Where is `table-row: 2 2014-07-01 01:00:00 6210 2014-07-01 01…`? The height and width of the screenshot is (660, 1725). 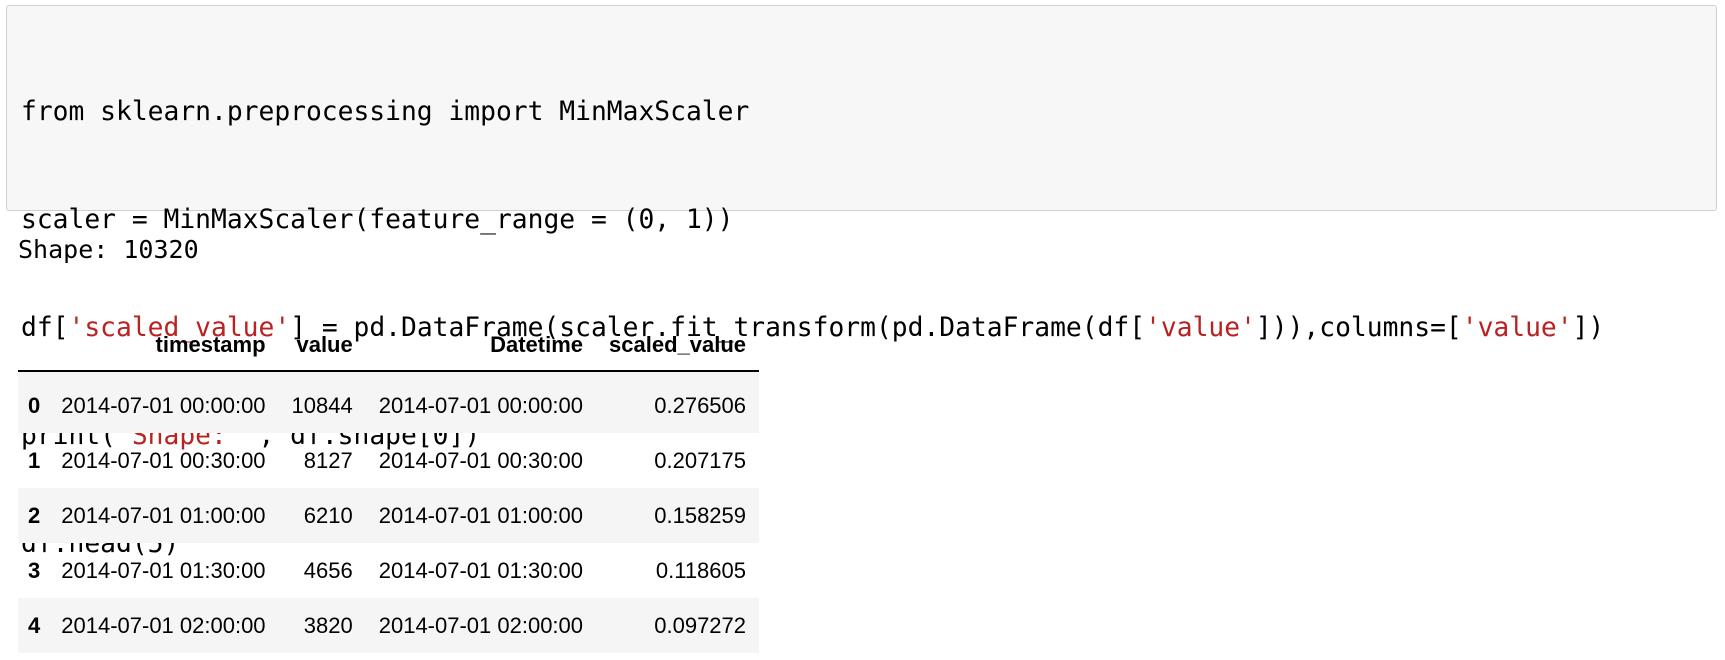
table-row: 2 2014-07-01 01:00:00 6210 2014-07-01 01… is located at coordinates (389, 515).